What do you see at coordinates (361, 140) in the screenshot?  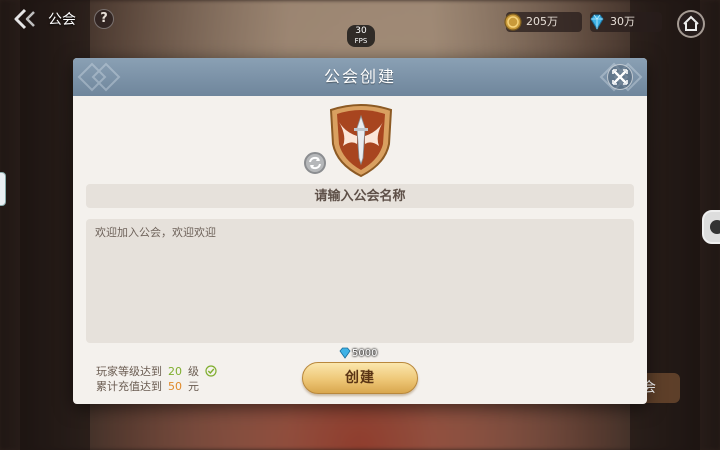 I see `guild-emblem-icon` at bounding box center [361, 140].